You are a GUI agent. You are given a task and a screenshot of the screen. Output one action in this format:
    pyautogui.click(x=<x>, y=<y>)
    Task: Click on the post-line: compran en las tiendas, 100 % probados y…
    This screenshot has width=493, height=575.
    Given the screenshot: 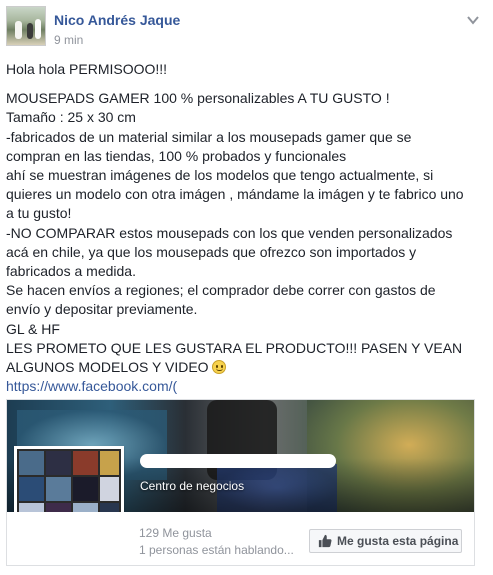 What is the action you would take?
    pyautogui.click(x=176, y=155)
    